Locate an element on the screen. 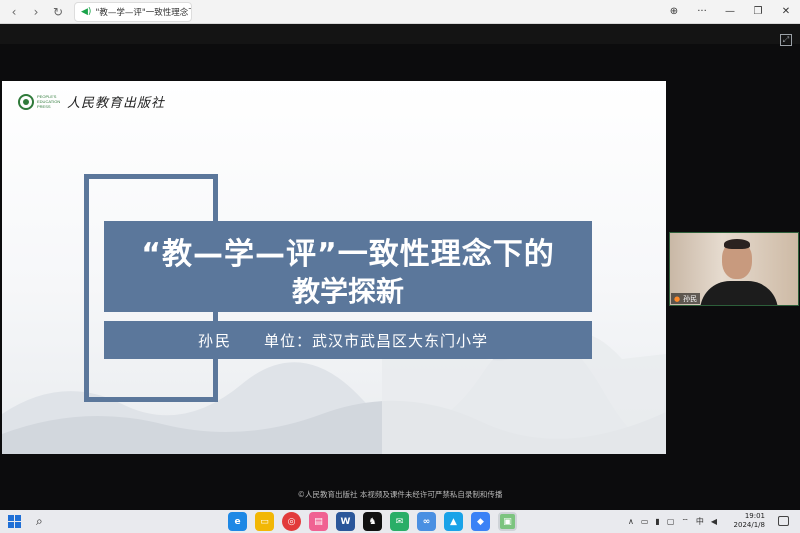 Image resolution: width=800 pixels, height=533 pixels. clock-date: 2024/1/8 is located at coordinates (749, 525).